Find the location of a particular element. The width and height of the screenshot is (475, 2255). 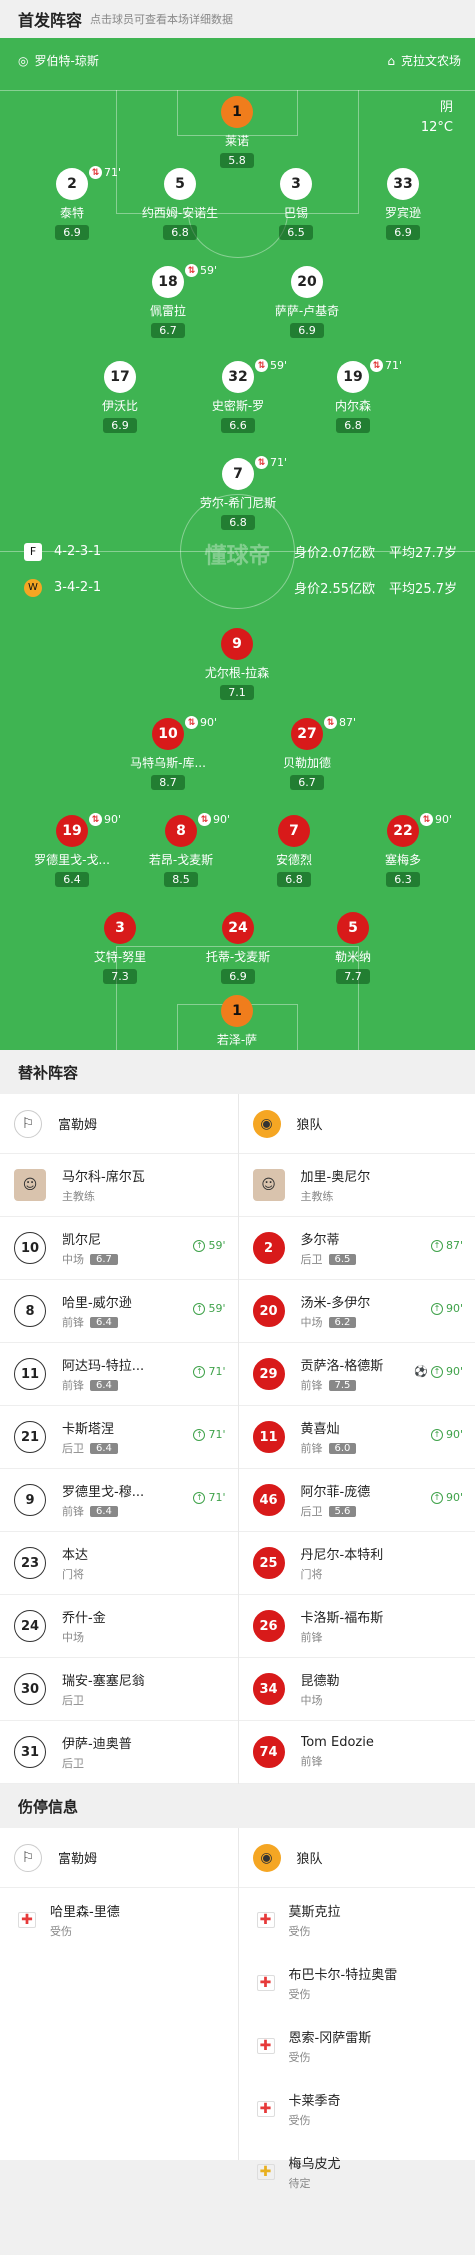

home-player-4: 33 罗宾逊 6.9 is located at coordinates (403, 204).